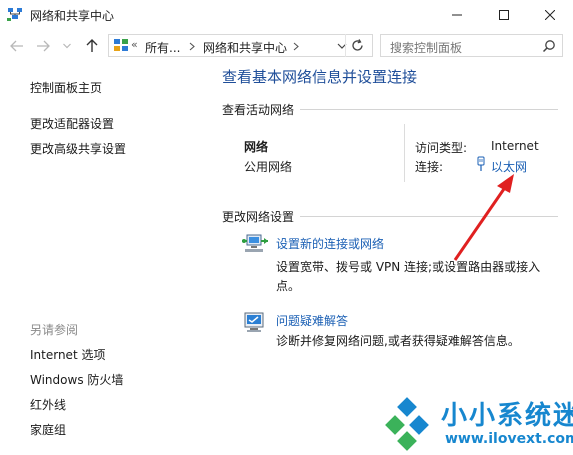  Describe the element at coordinates (408, 276) in the screenshot. I see `setup-connection-description: 设置宽带、拨号或 VPN 连接;或设置路由器或接入点。` at that location.